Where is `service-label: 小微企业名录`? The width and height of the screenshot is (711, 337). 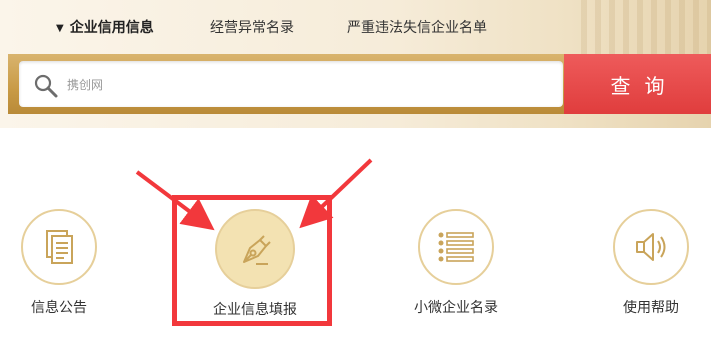
service-label: 小微企业名录 is located at coordinates (456, 308).